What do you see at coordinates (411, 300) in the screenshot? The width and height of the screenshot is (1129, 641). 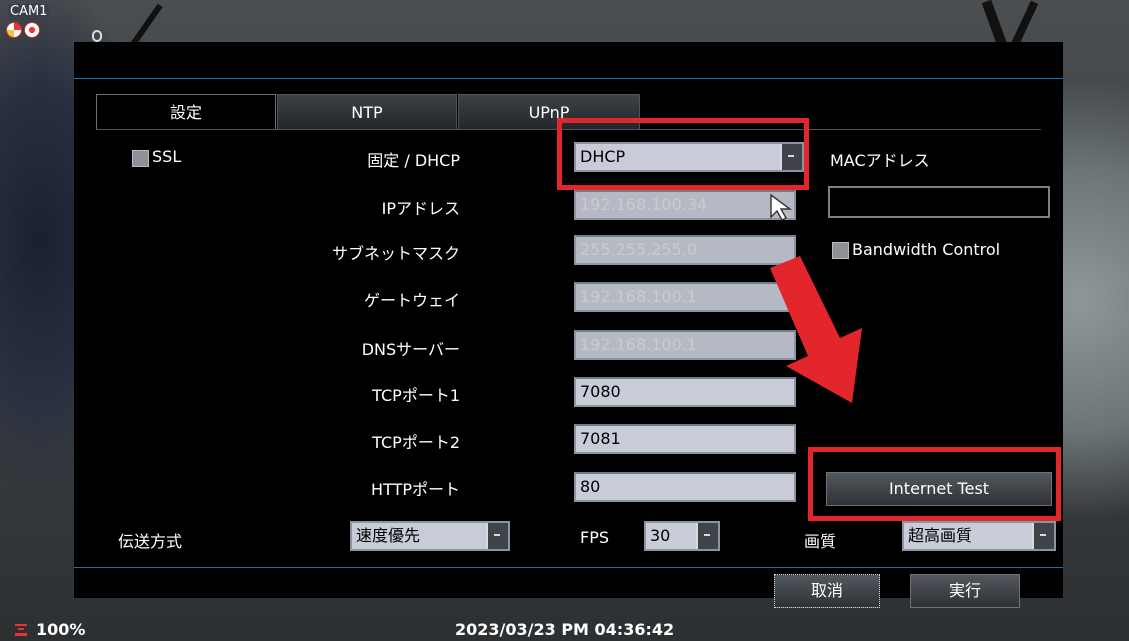 I see `gateway-label: ゲートウェイ` at bounding box center [411, 300].